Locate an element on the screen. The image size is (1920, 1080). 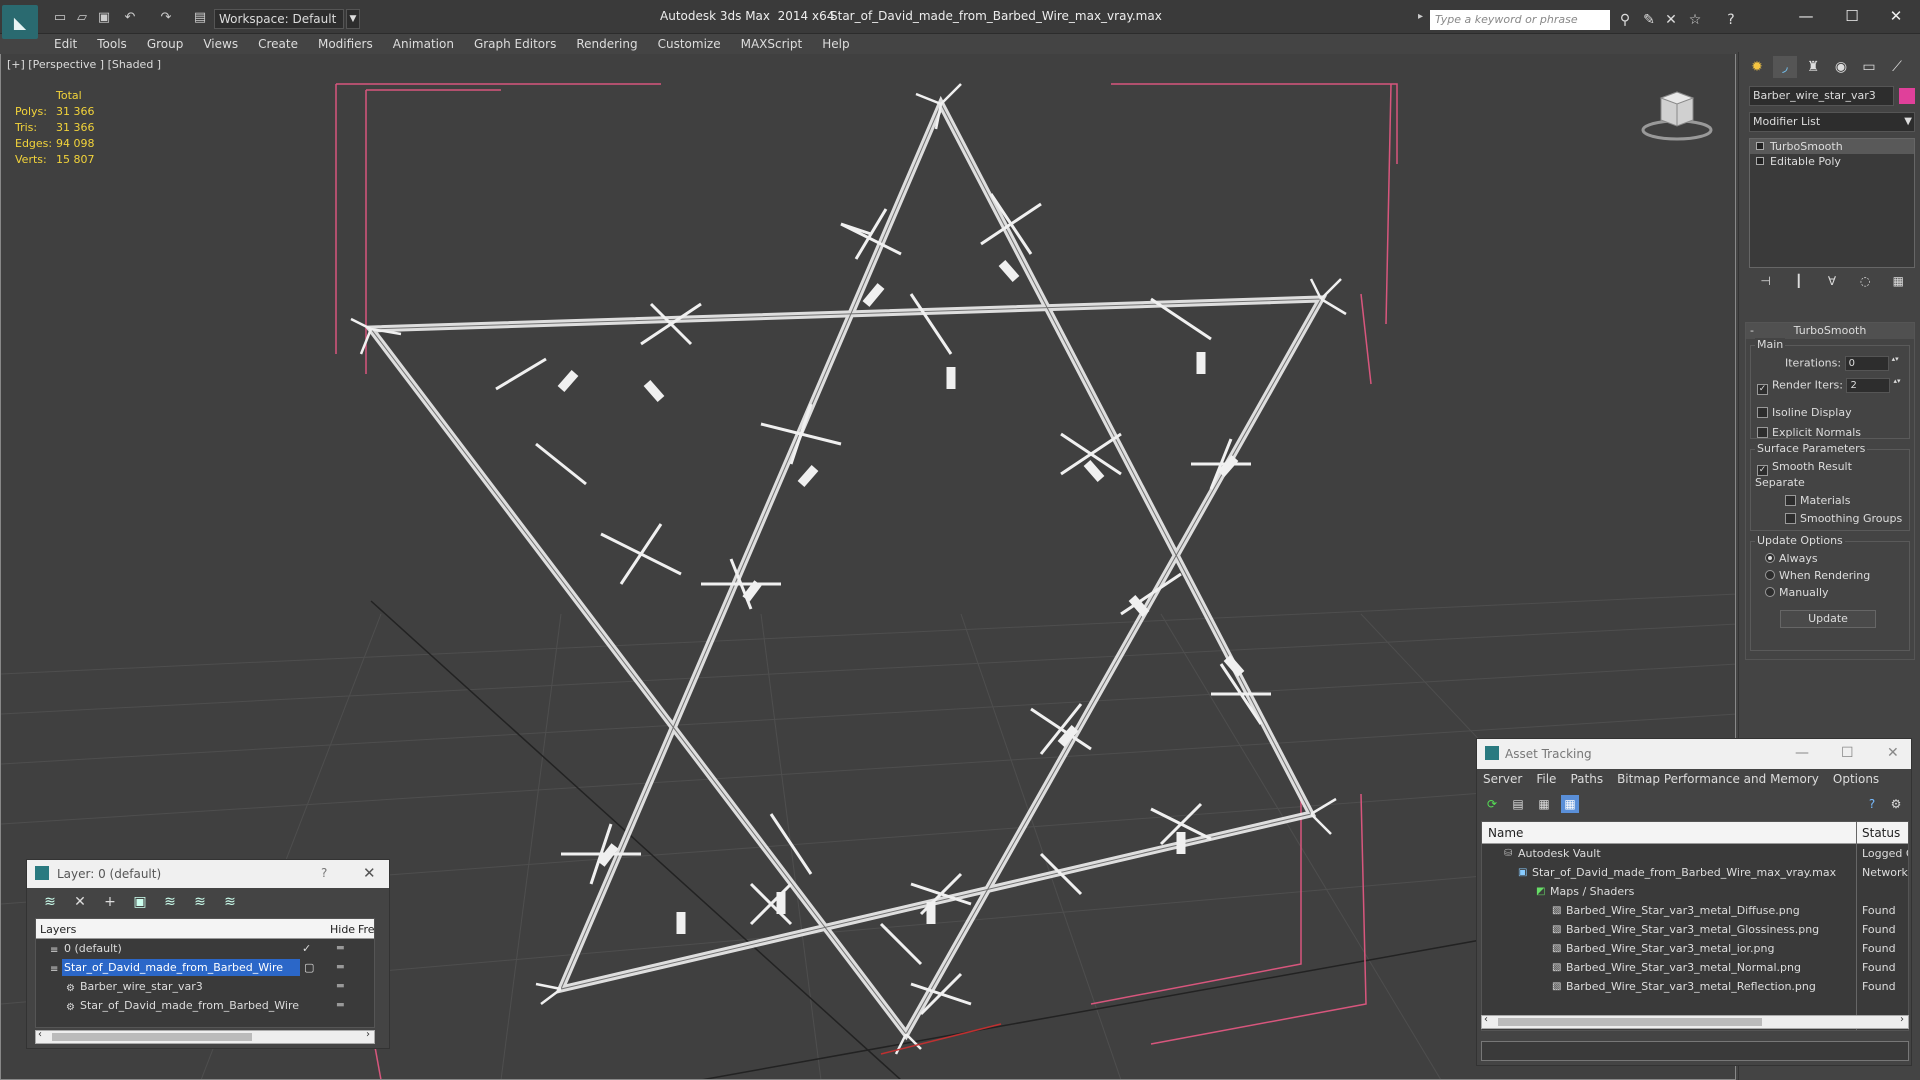
lightbulb-icon is located at coordinates (1760, 146).